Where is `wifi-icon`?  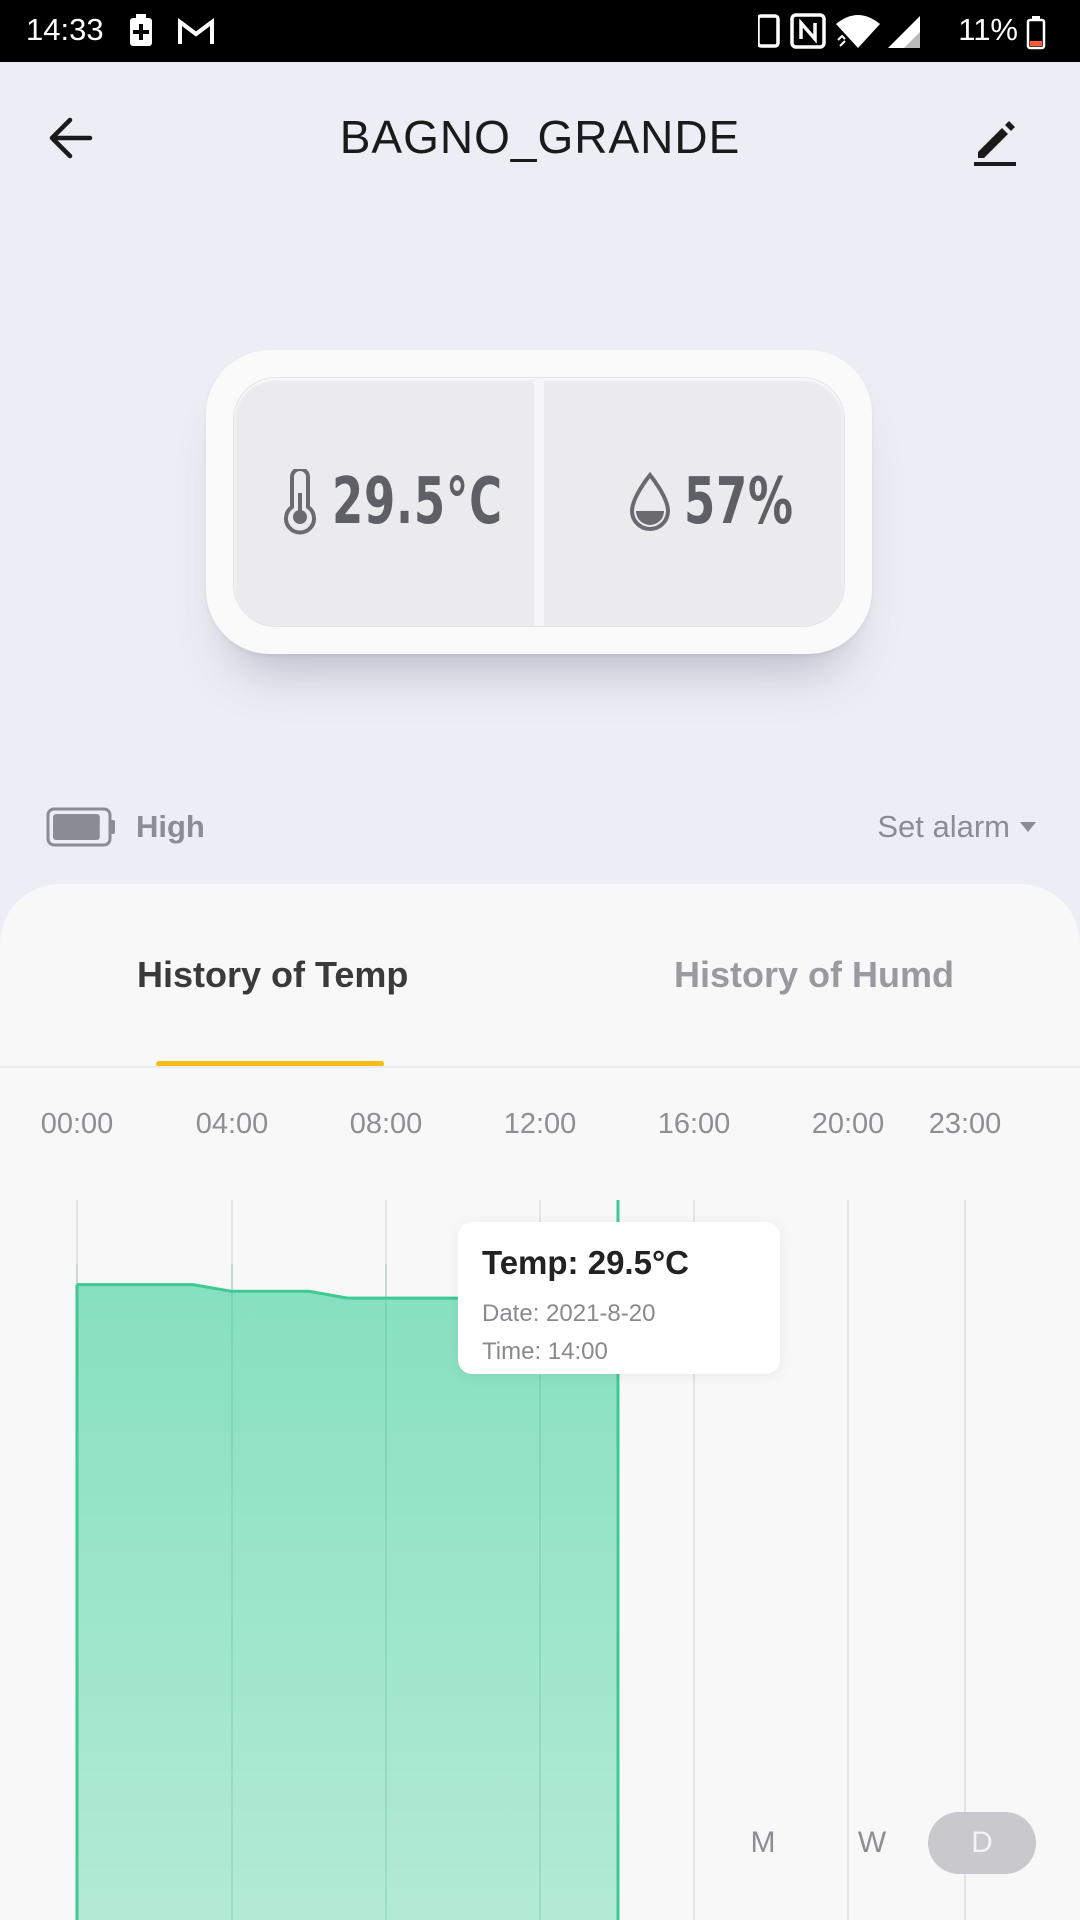 wifi-icon is located at coordinates (858, 31).